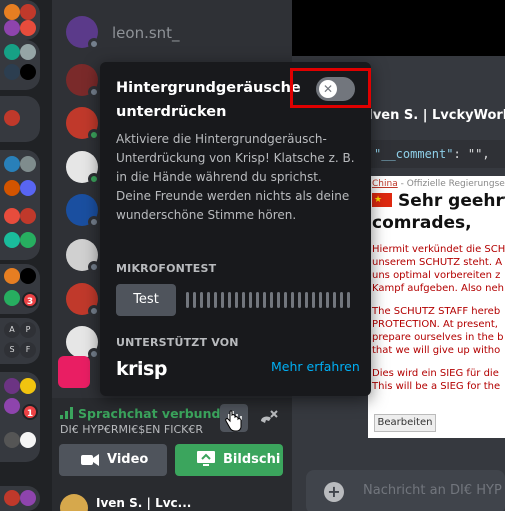 This screenshot has height=511, width=505. What do you see at coordinates (398, 28) in the screenshot?
I see `screen-share-stream` at bounding box center [398, 28].